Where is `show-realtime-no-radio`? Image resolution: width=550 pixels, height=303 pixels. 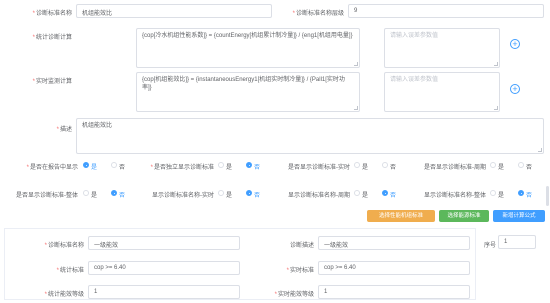
show-realtime-no-radio is located at coordinates (385, 165).